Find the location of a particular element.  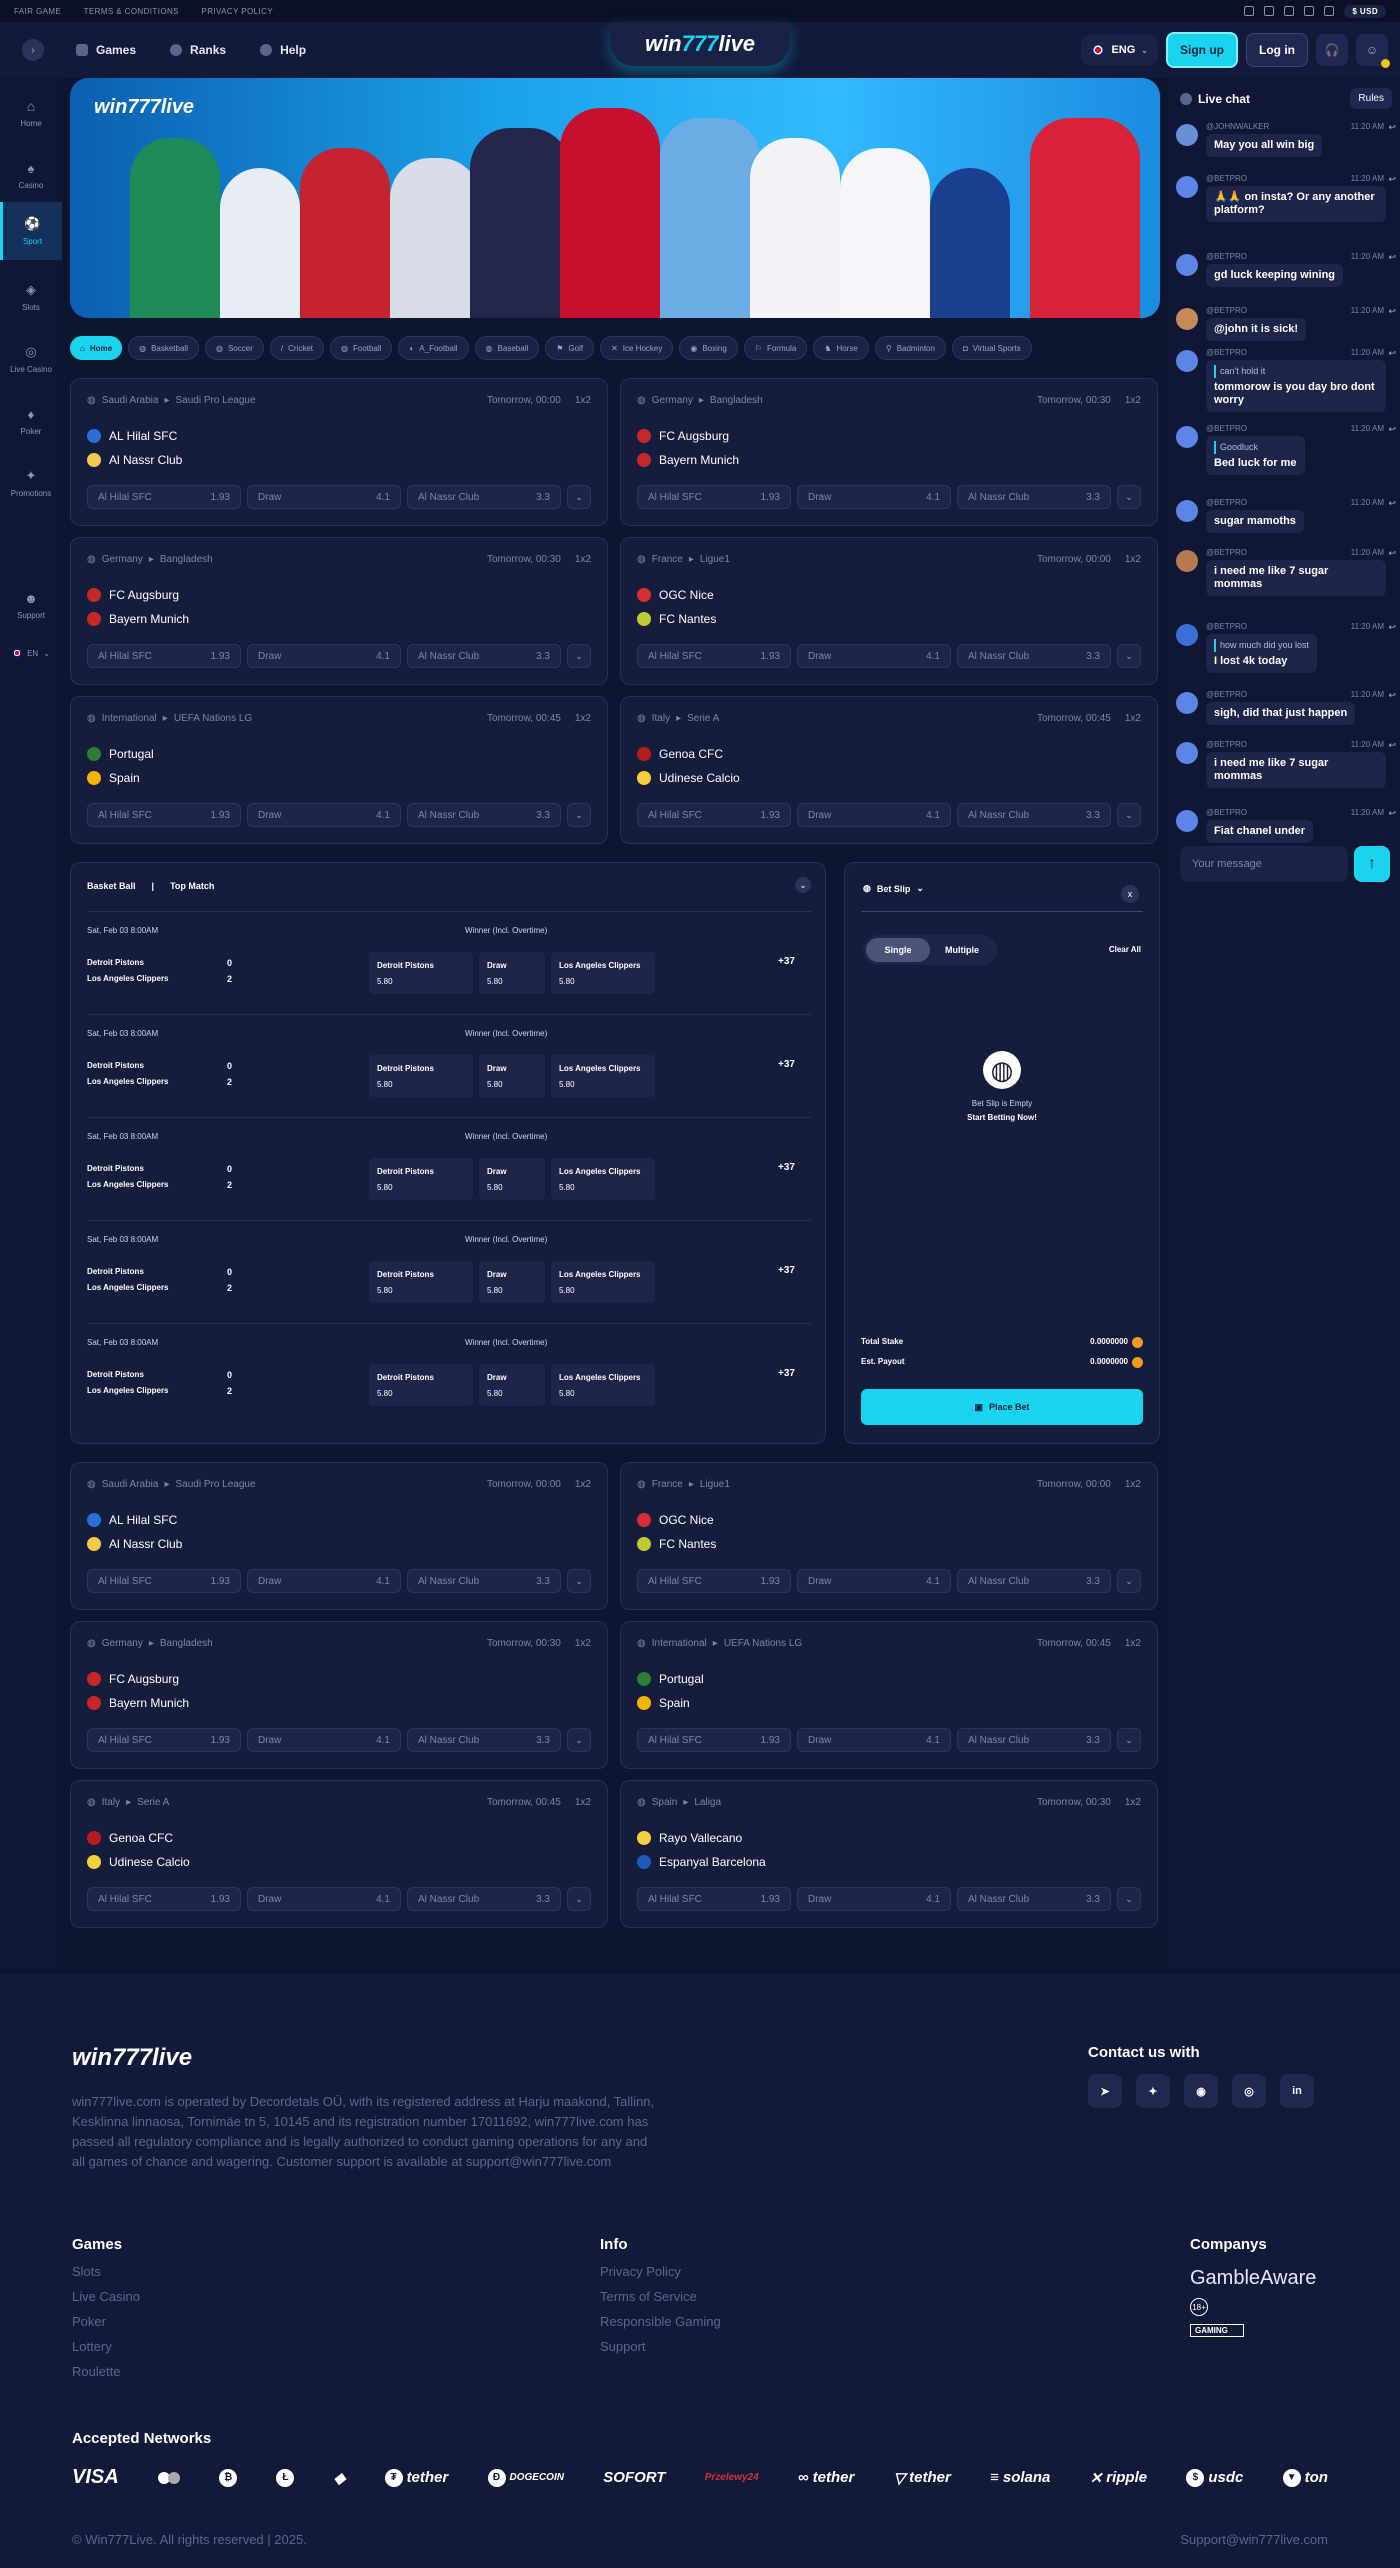

place-bet-button: ▣ Place Bet is located at coordinates (1002, 1407).